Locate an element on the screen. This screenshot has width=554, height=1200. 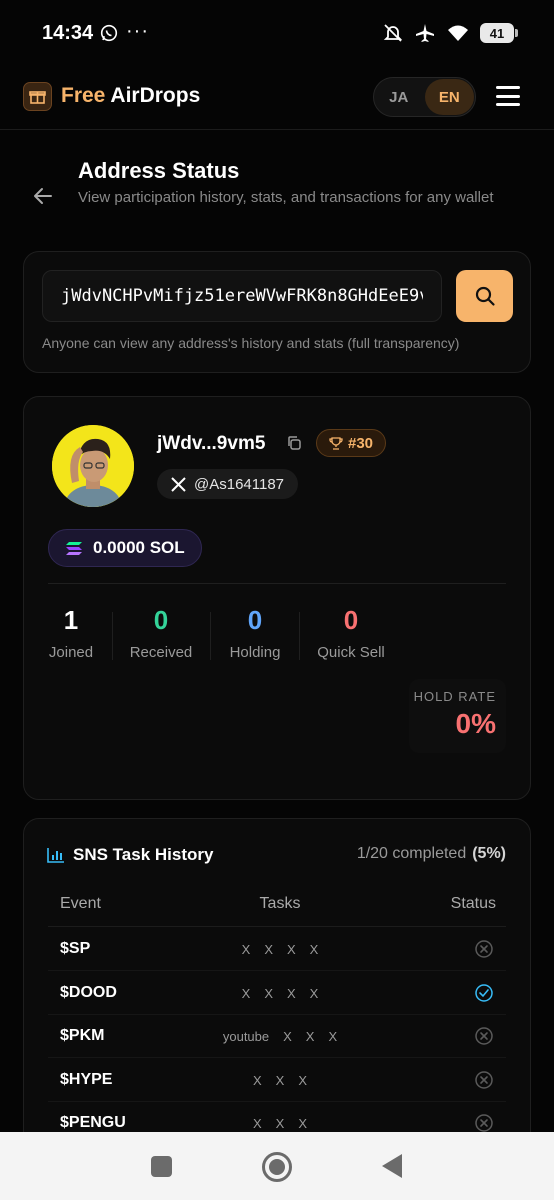
short-address: jWdv...9vm5 is located at coordinates (211, 443).